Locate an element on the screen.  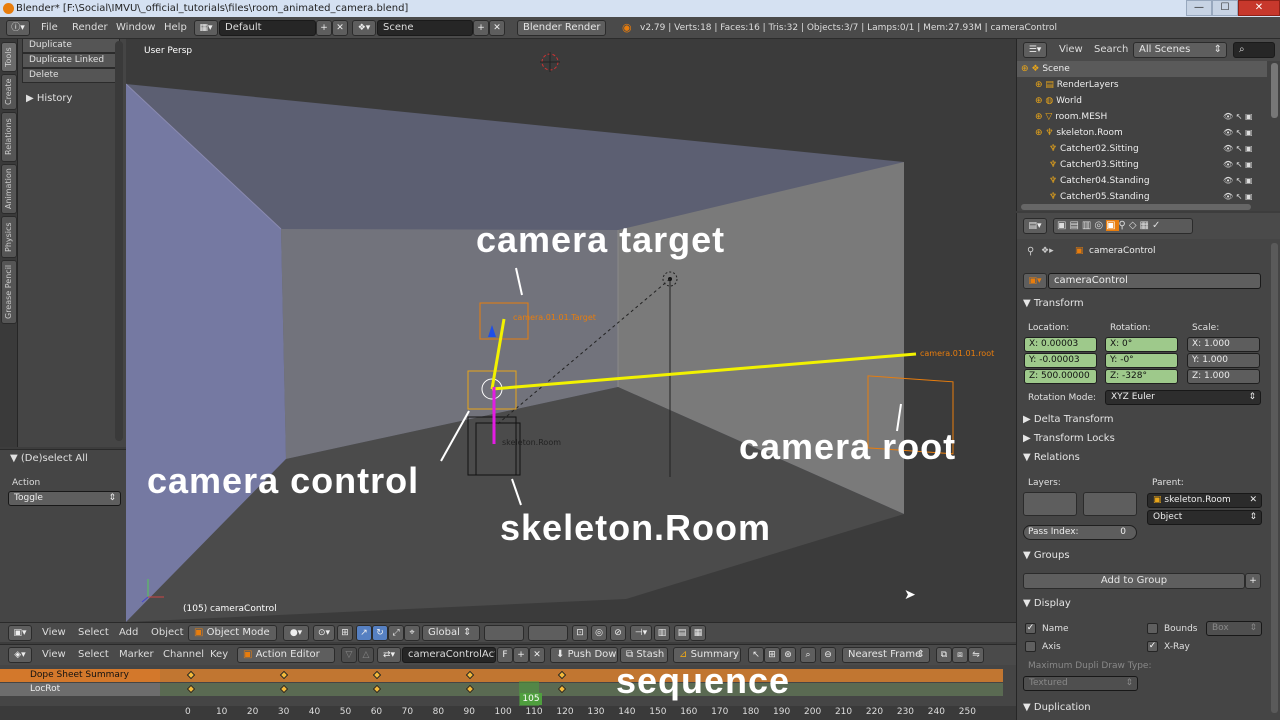
snap-element-icon: ⊣▾ is located at coordinates (641, 633).